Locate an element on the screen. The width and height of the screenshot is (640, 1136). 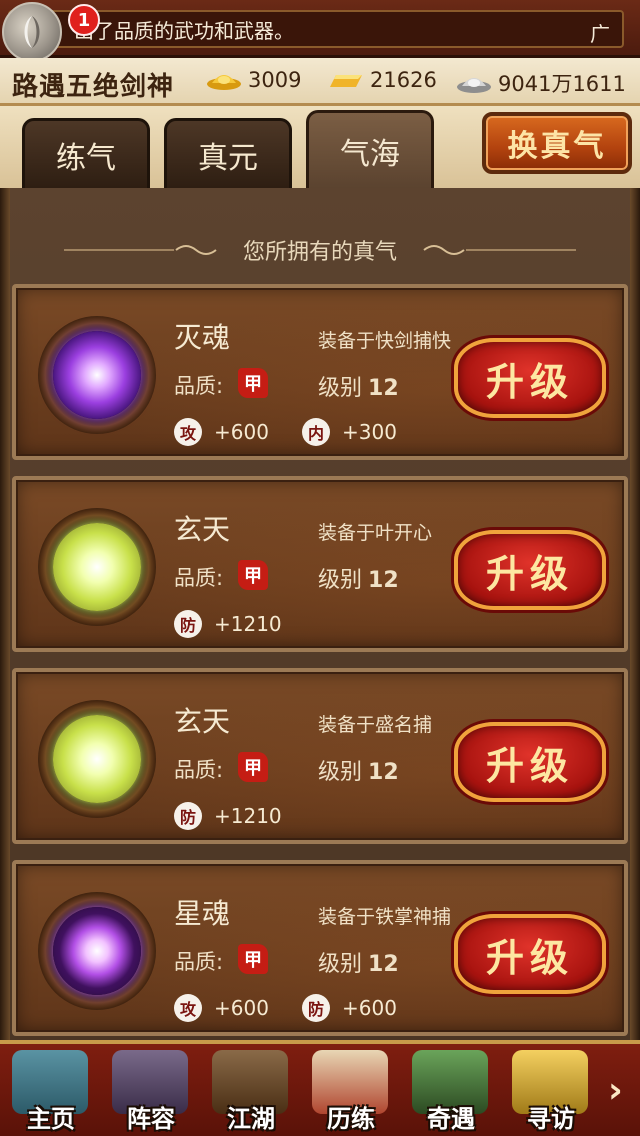
tab-lianqi: 练气 is located at coordinates (86, 153).